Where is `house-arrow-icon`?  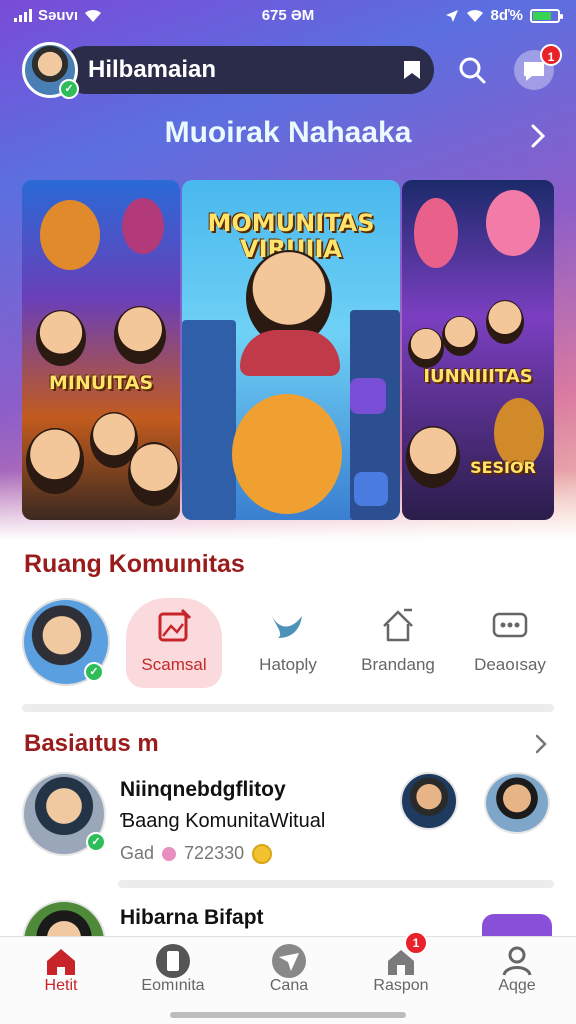 house-arrow-icon is located at coordinates (398, 625).